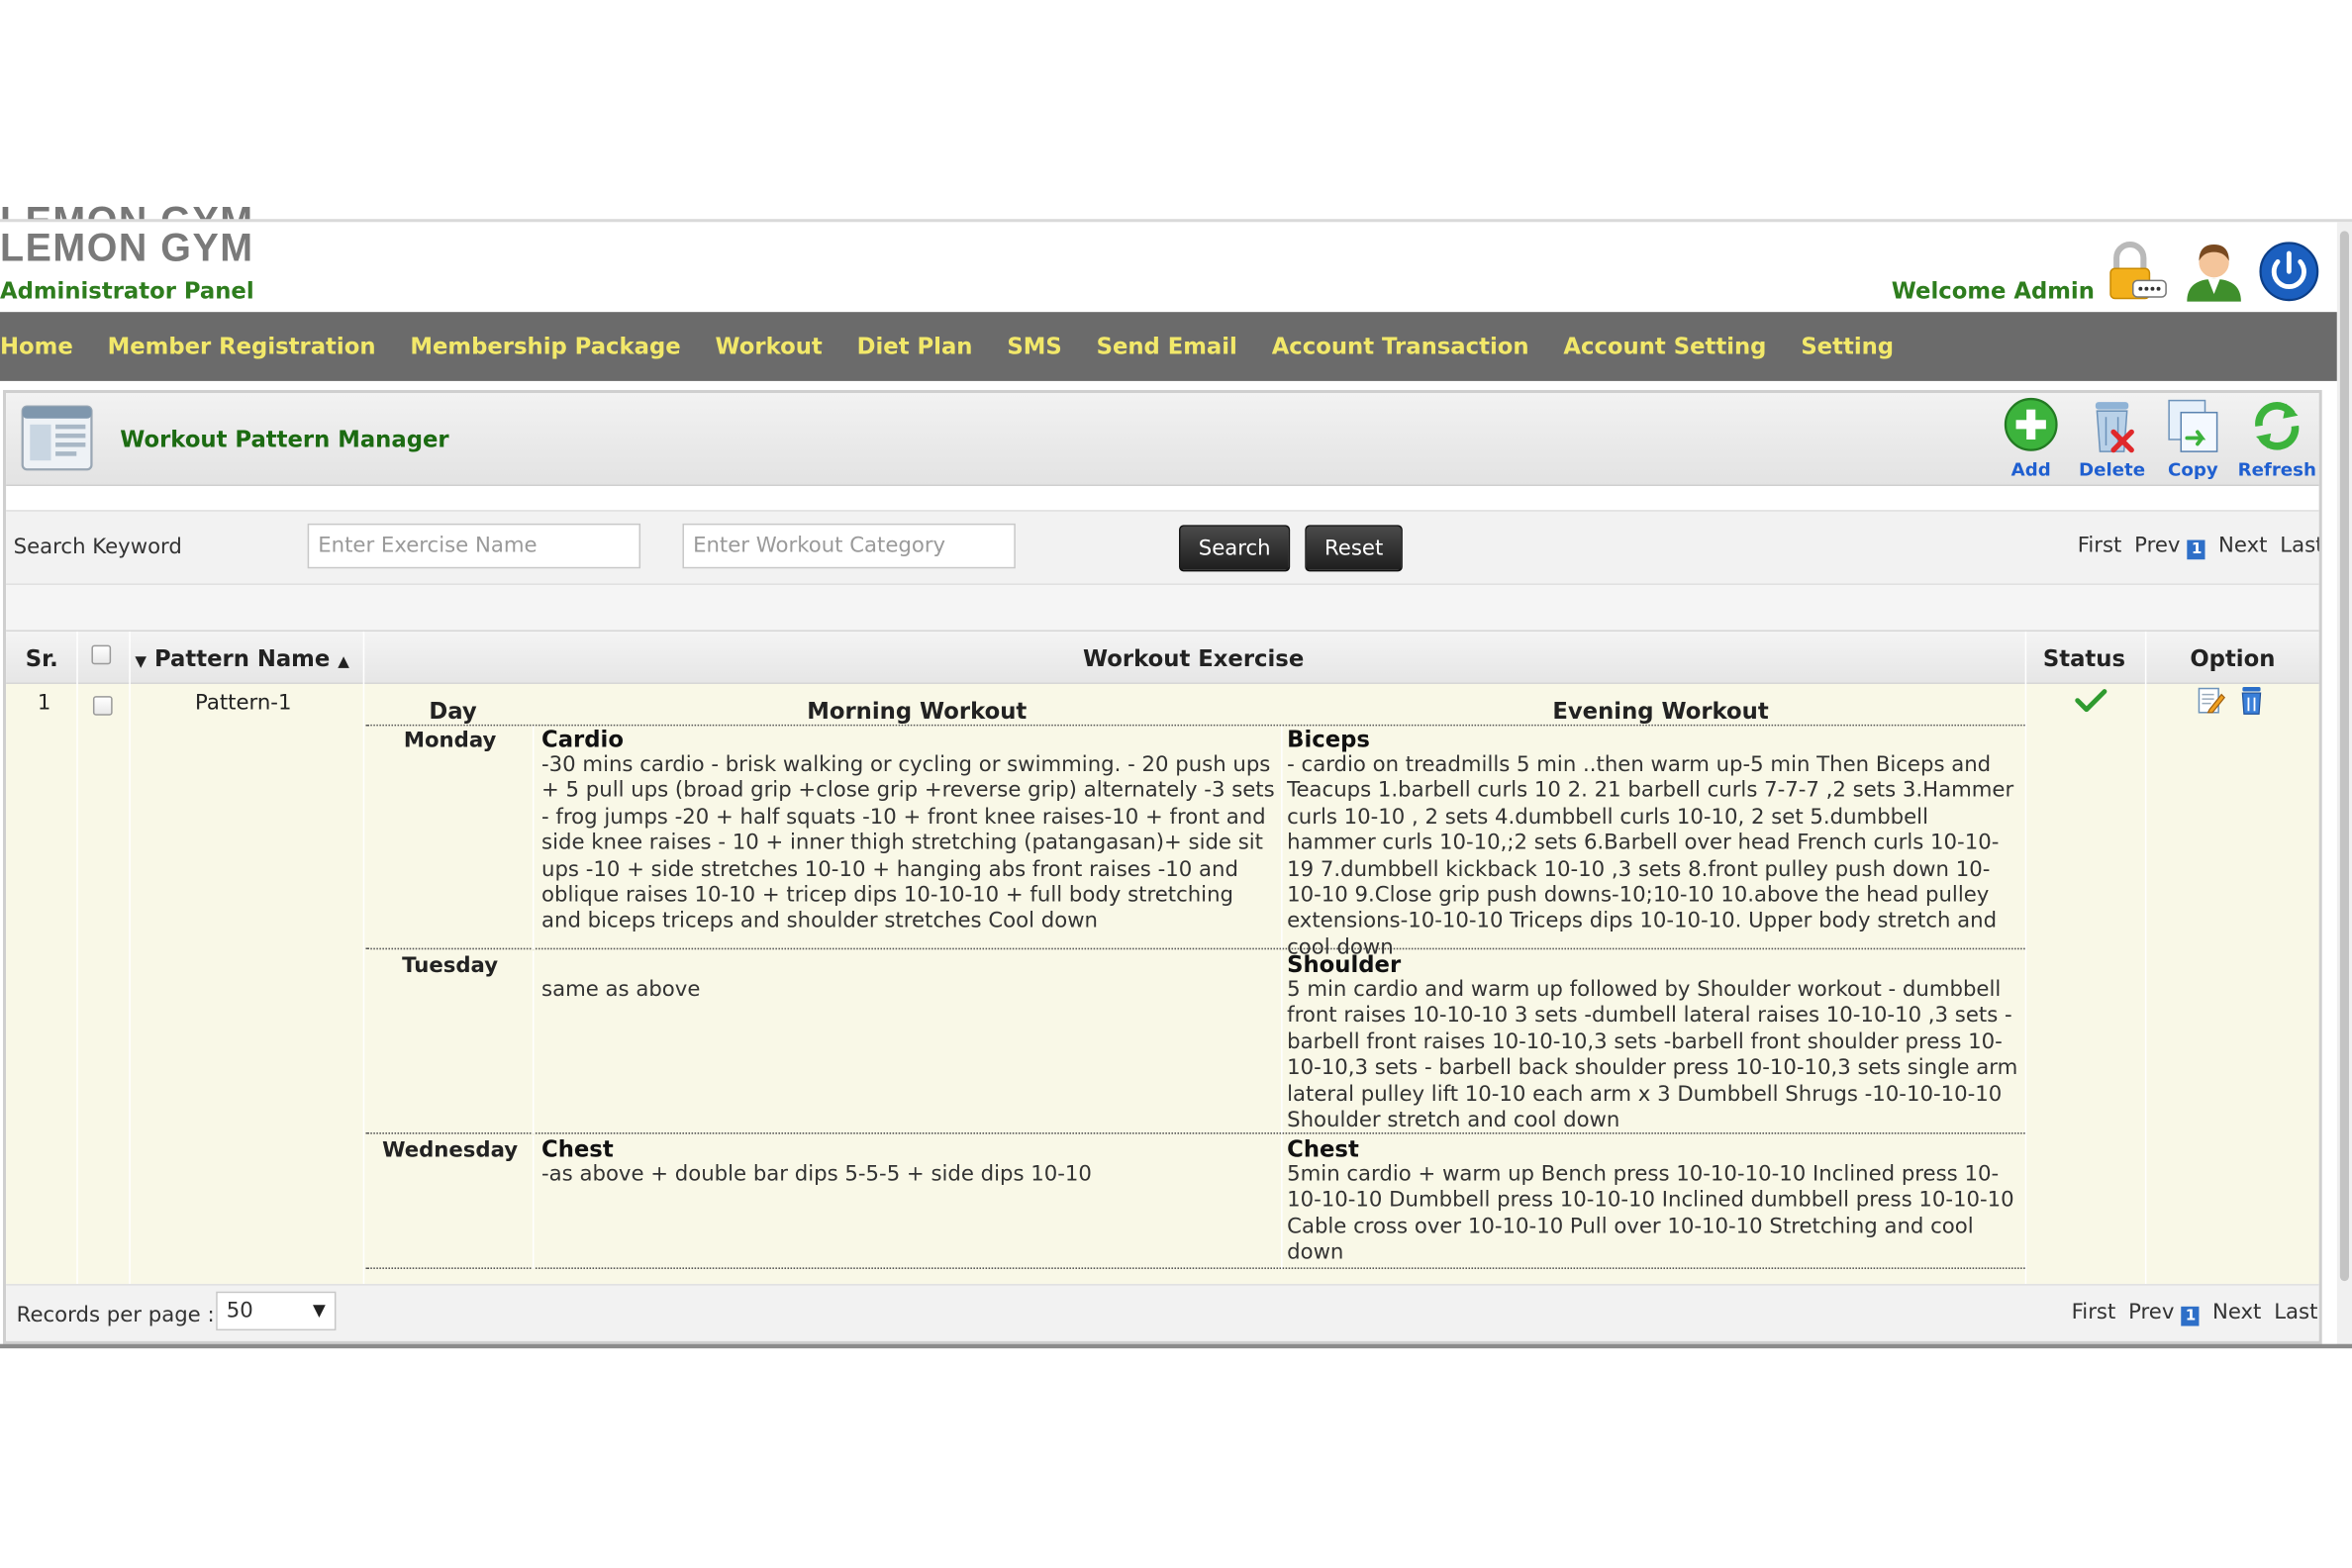  What do you see at coordinates (917, 711) in the screenshot?
I see `subcol-morning: Morning Workout` at bounding box center [917, 711].